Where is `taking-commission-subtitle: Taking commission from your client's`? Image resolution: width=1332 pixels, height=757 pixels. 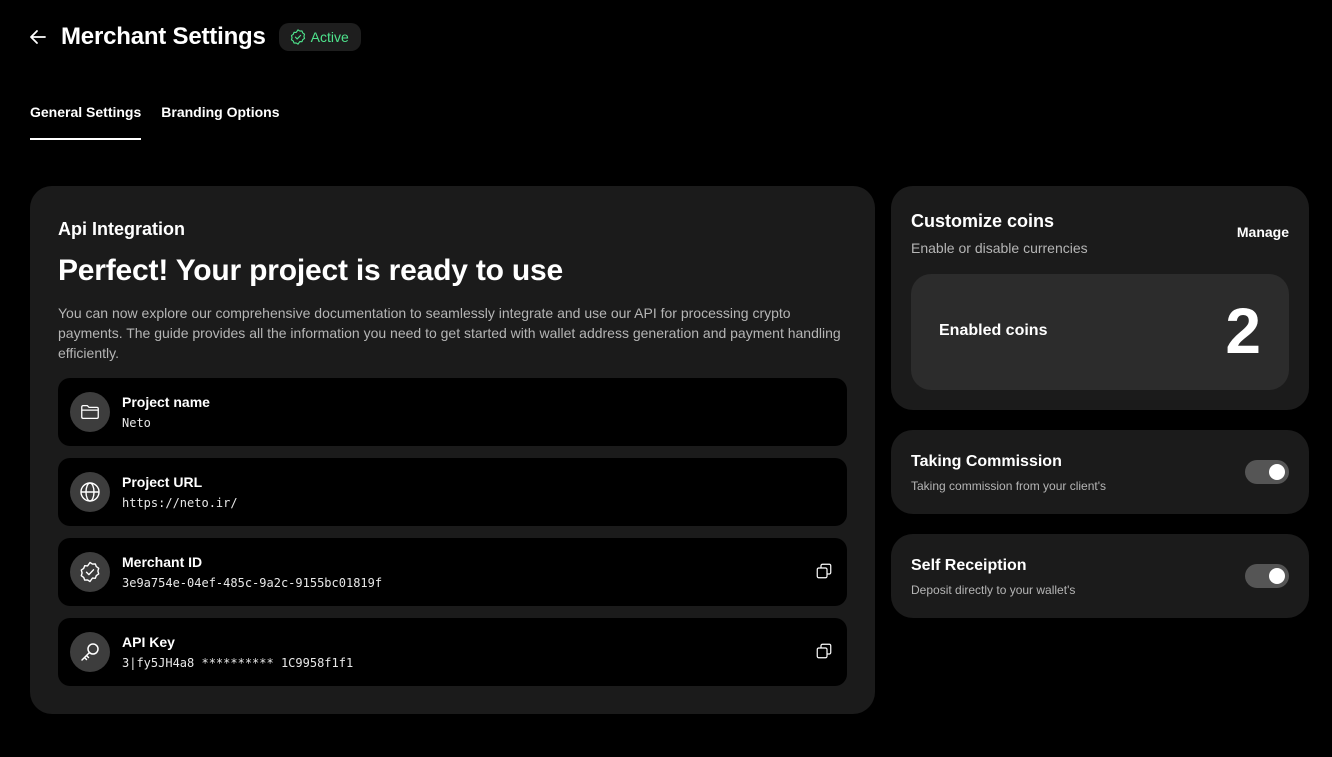
taking-commission-subtitle: Taking commission from your client's is located at coordinates (1009, 486).